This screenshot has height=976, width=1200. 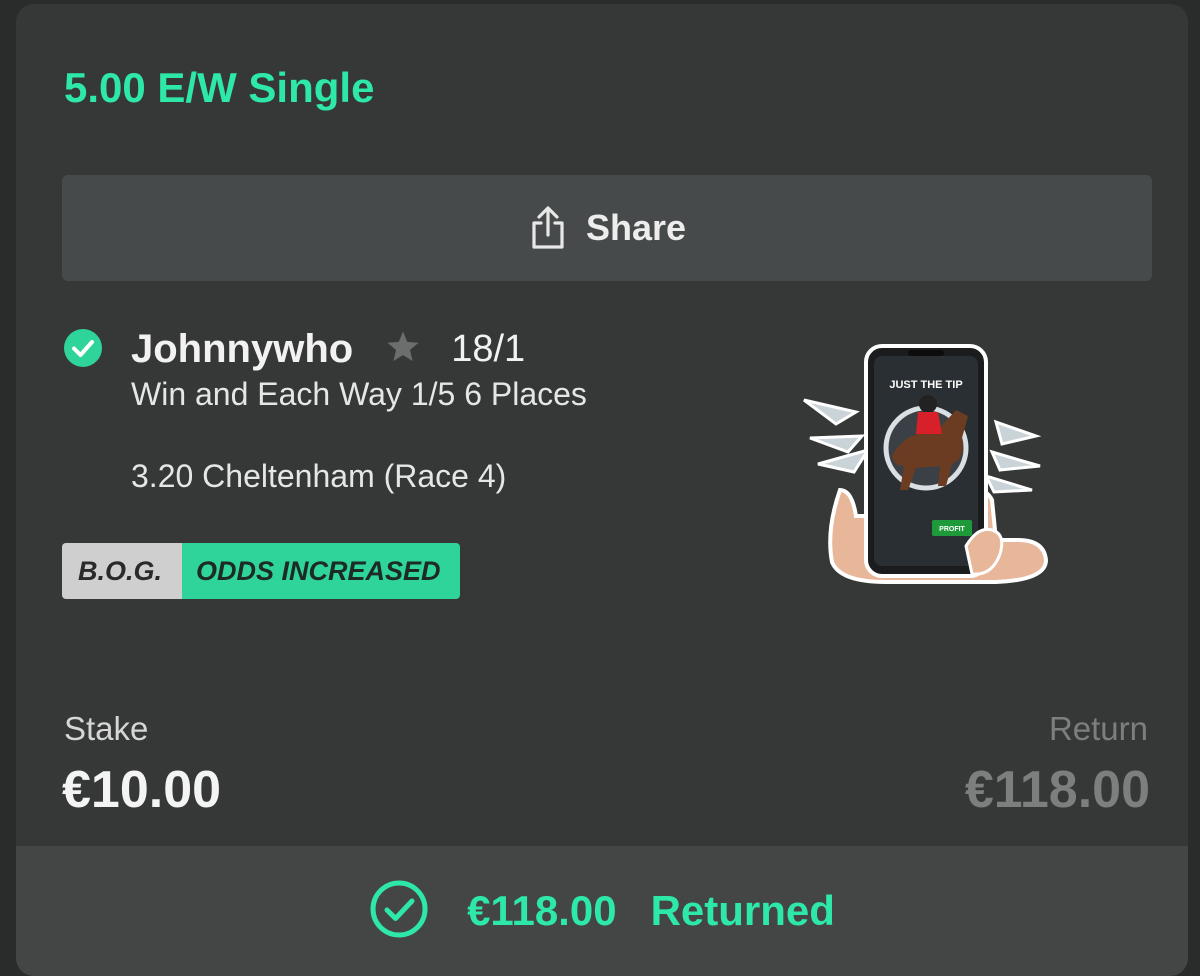 I want to click on share-icon, so click(x=548, y=228).